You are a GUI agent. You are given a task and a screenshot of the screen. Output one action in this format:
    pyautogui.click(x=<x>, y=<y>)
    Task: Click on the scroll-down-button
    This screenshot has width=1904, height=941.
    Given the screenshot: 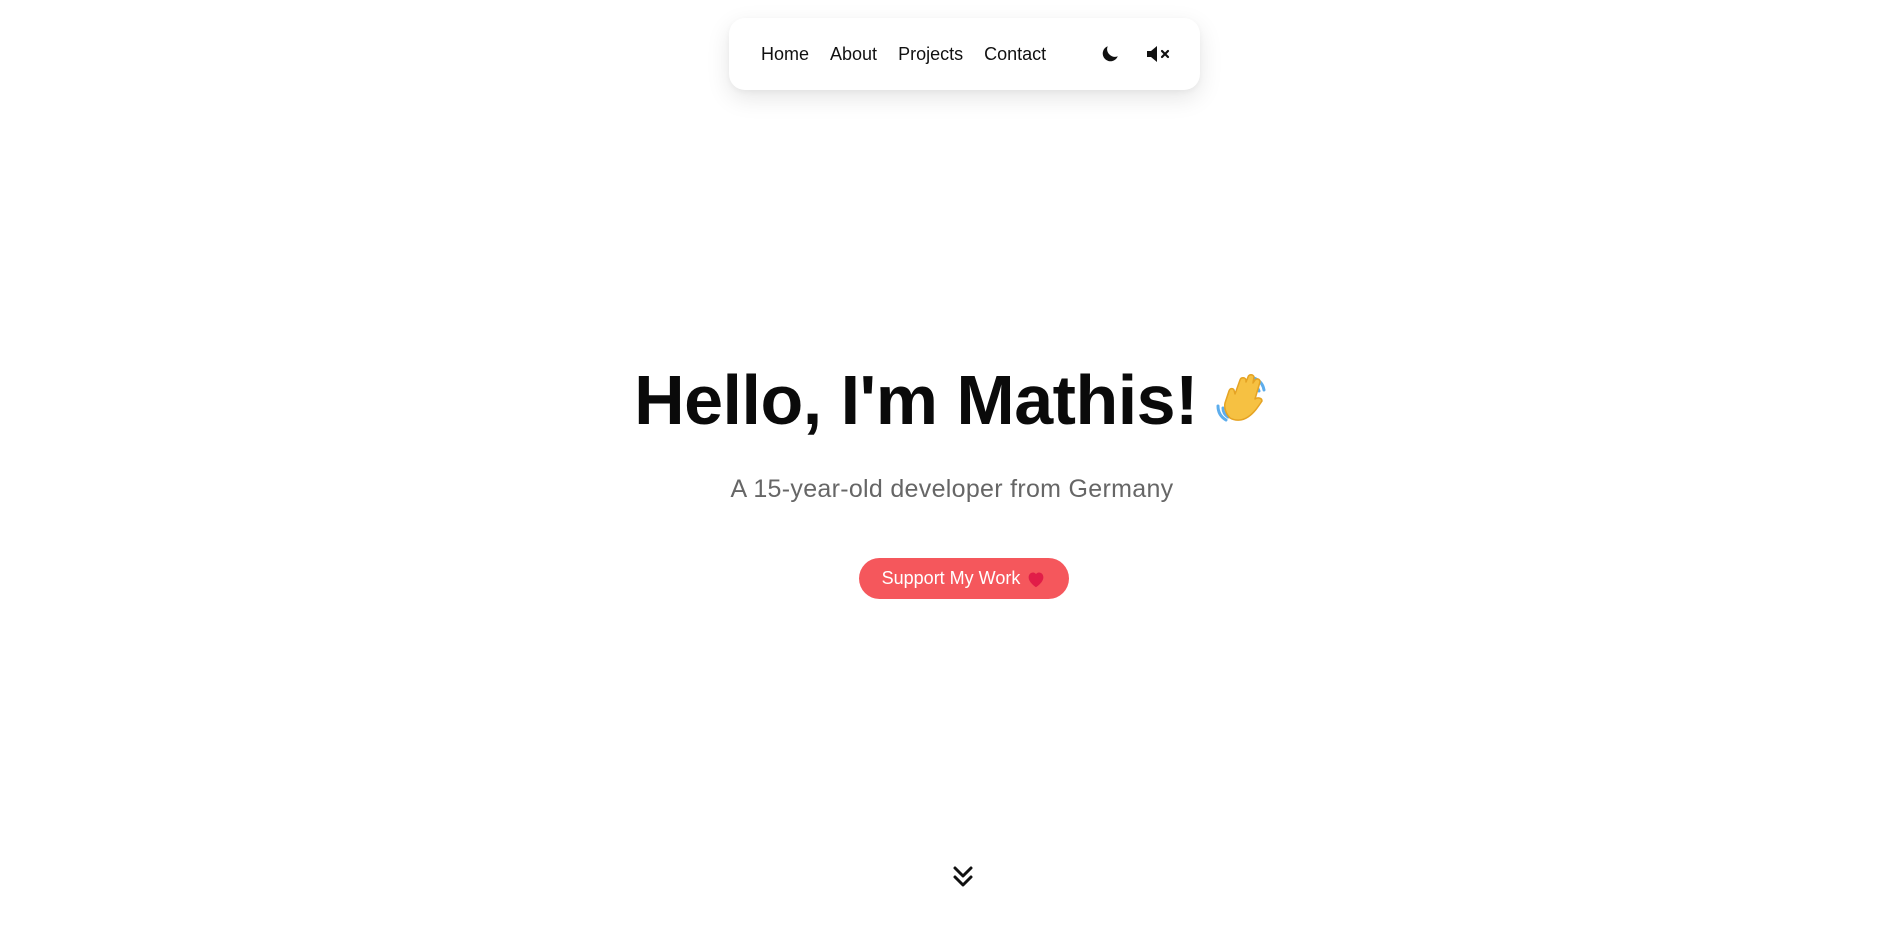 What is the action you would take?
    pyautogui.click(x=963, y=877)
    